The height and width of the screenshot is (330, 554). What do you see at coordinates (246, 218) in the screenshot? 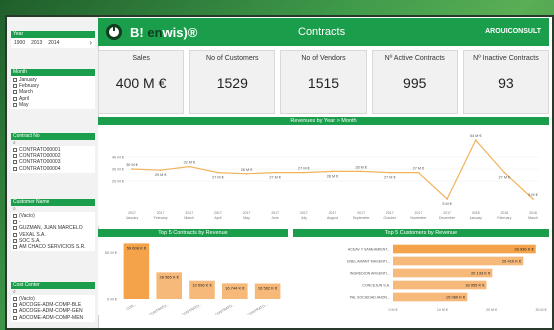
I see `x-tick-label: May` at bounding box center [246, 218].